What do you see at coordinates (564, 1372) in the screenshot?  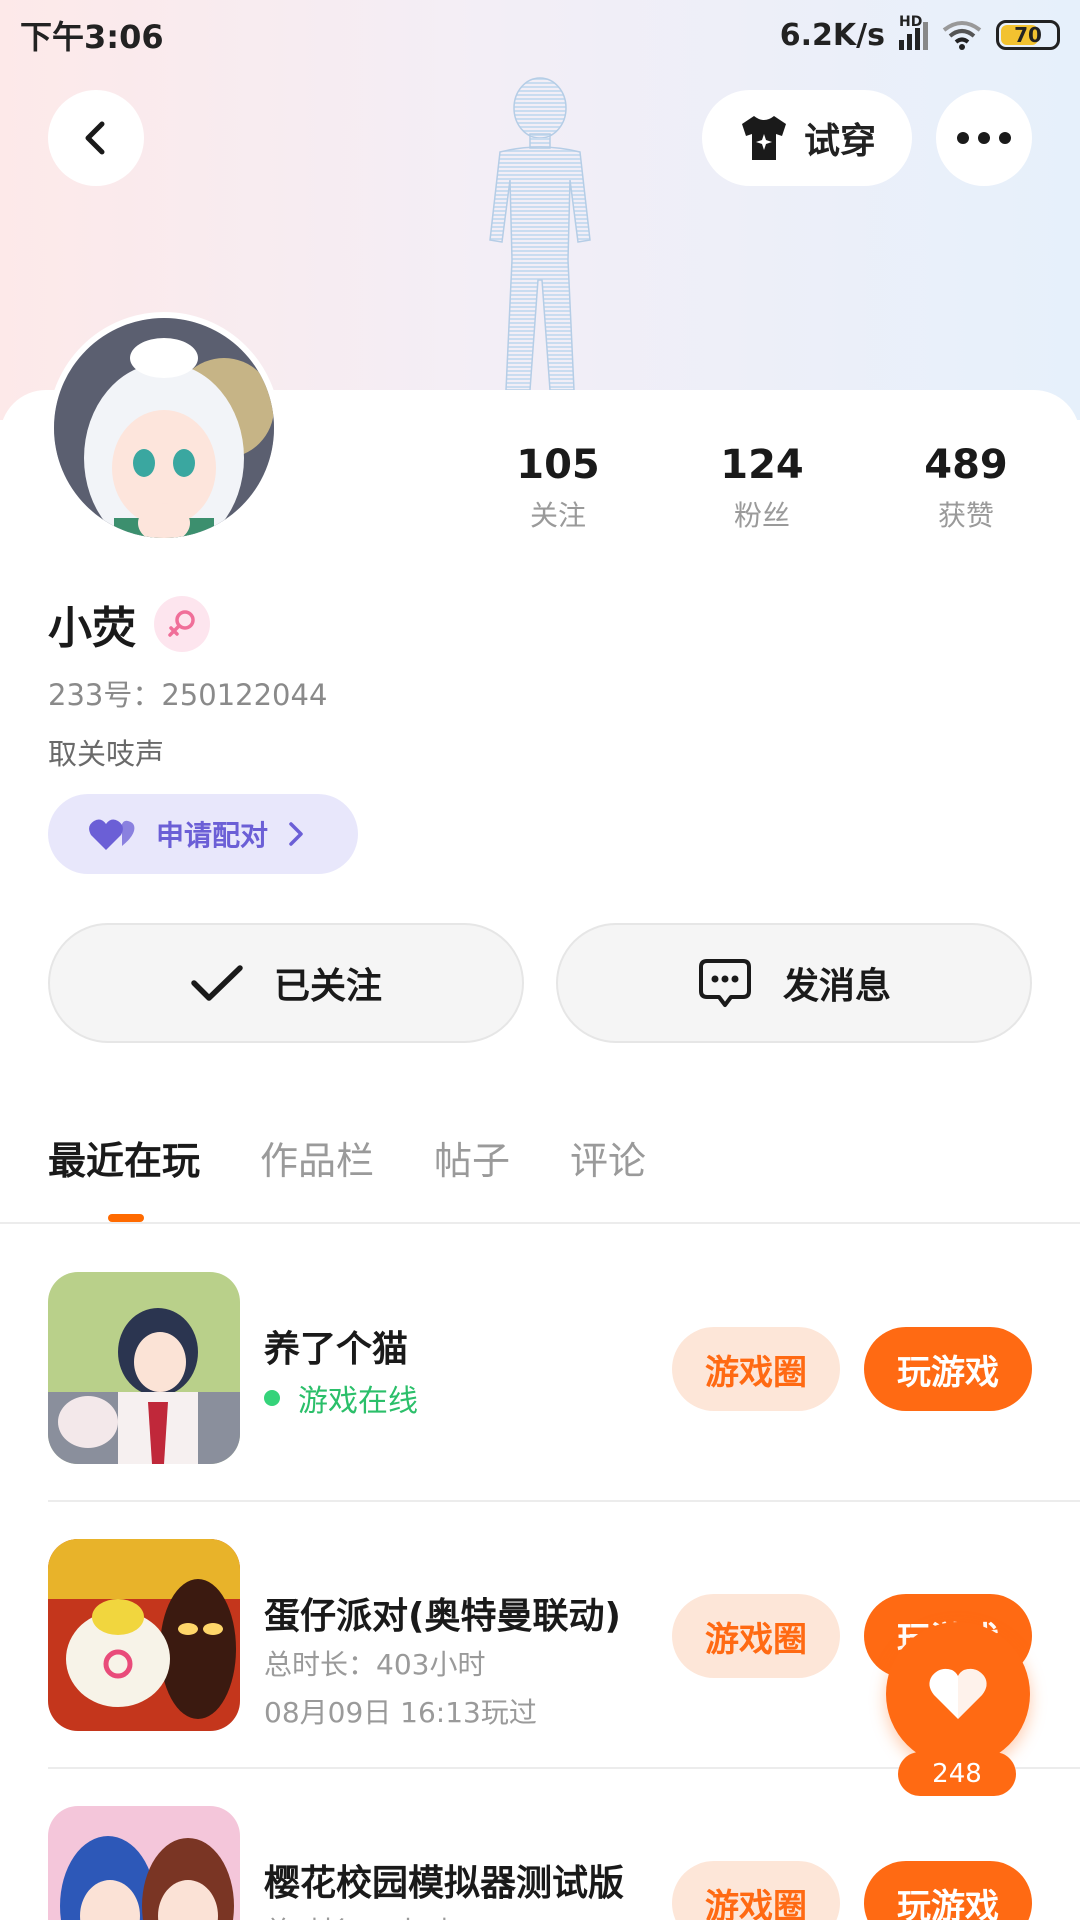 I see `list-item: 养了个猫 游戏在线 游戏圈 玩游戏` at bounding box center [564, 1372].